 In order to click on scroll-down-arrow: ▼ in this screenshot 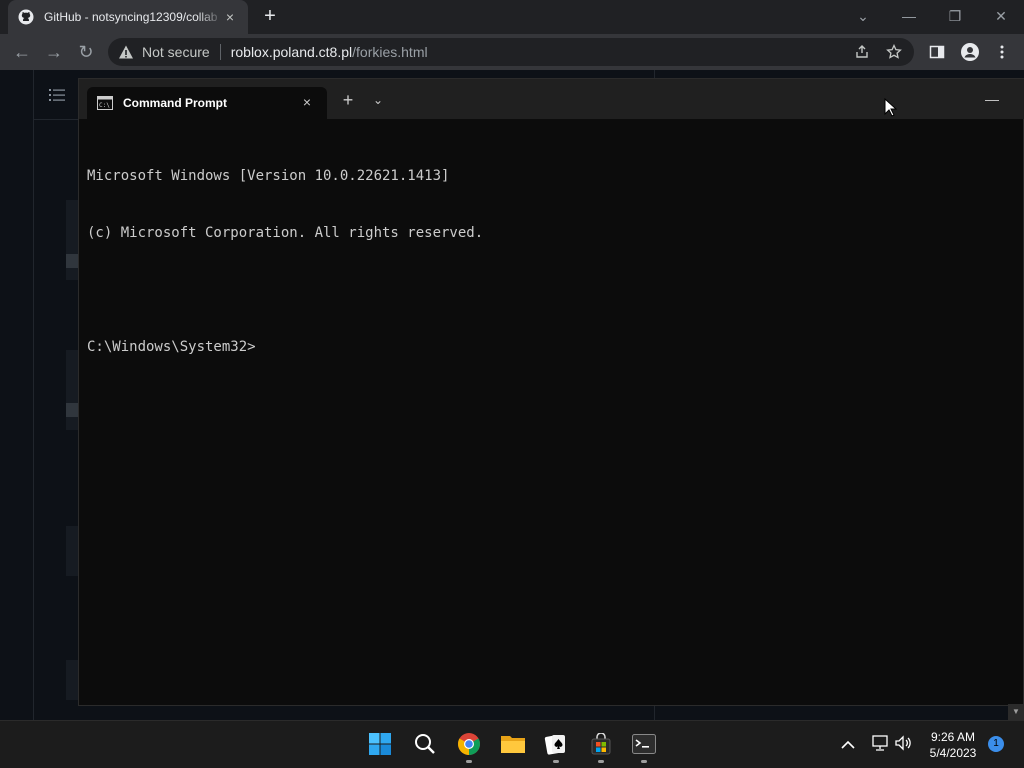, I will do `click(1016, 712)`.